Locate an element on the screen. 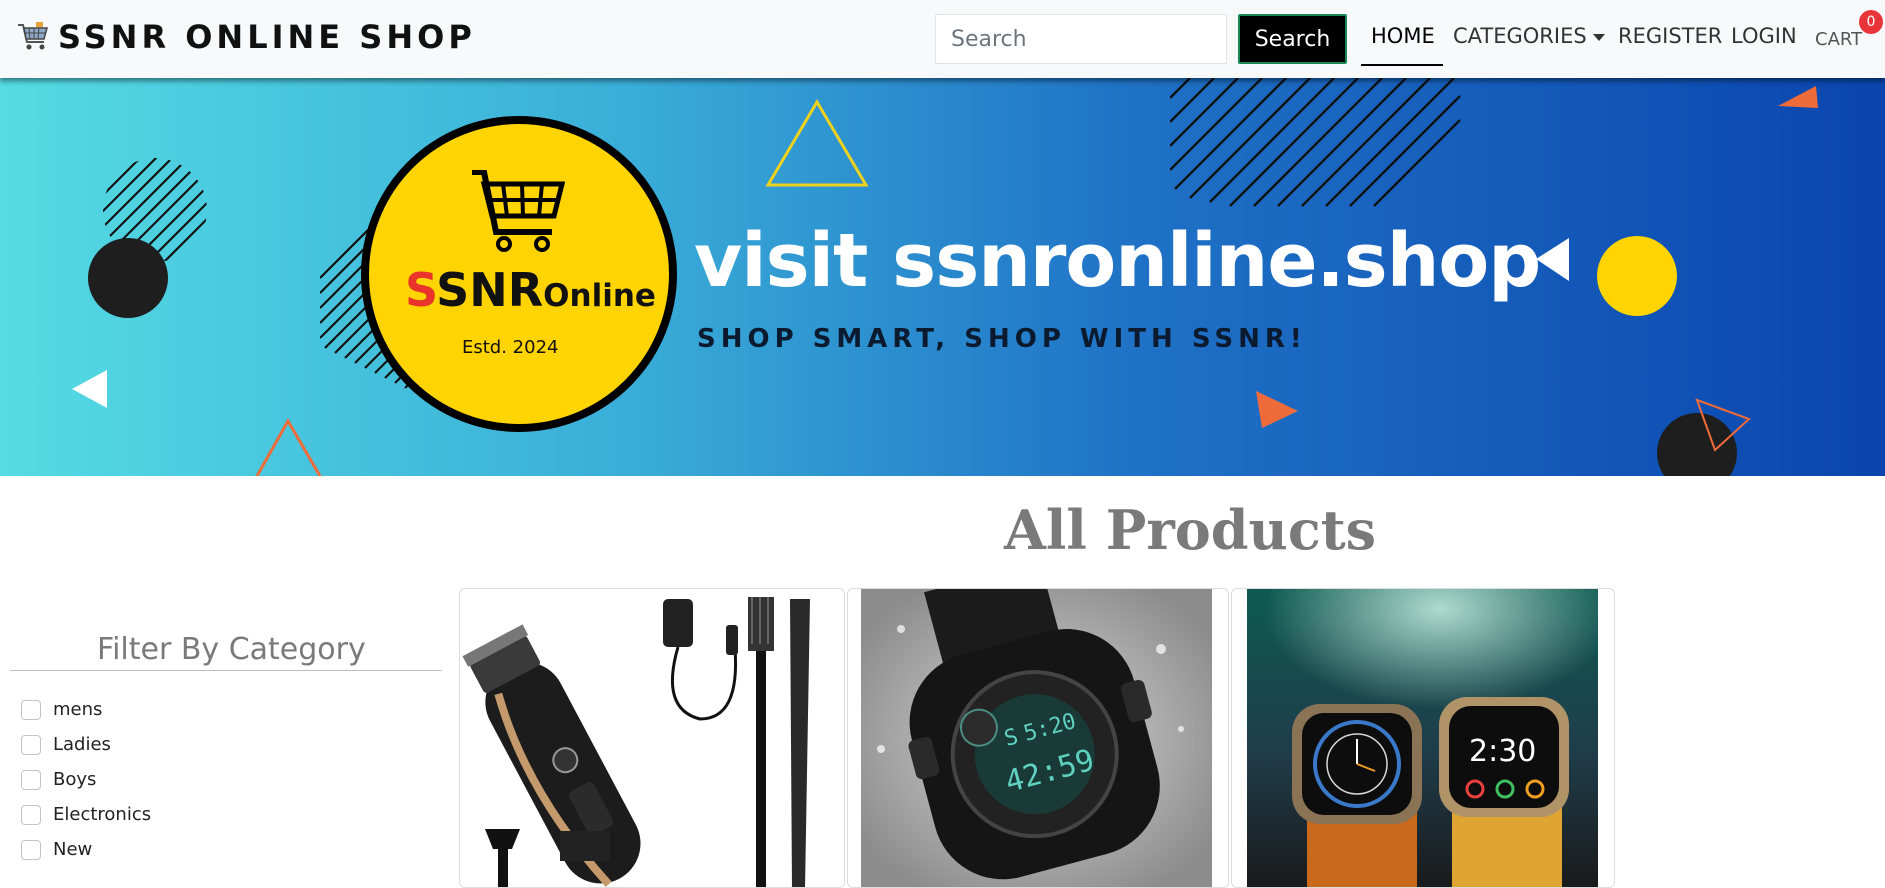 Image resolution: width=1885 pixels, height=888 pixels. logo-s-letter: S is located at coordinates (421, 290).